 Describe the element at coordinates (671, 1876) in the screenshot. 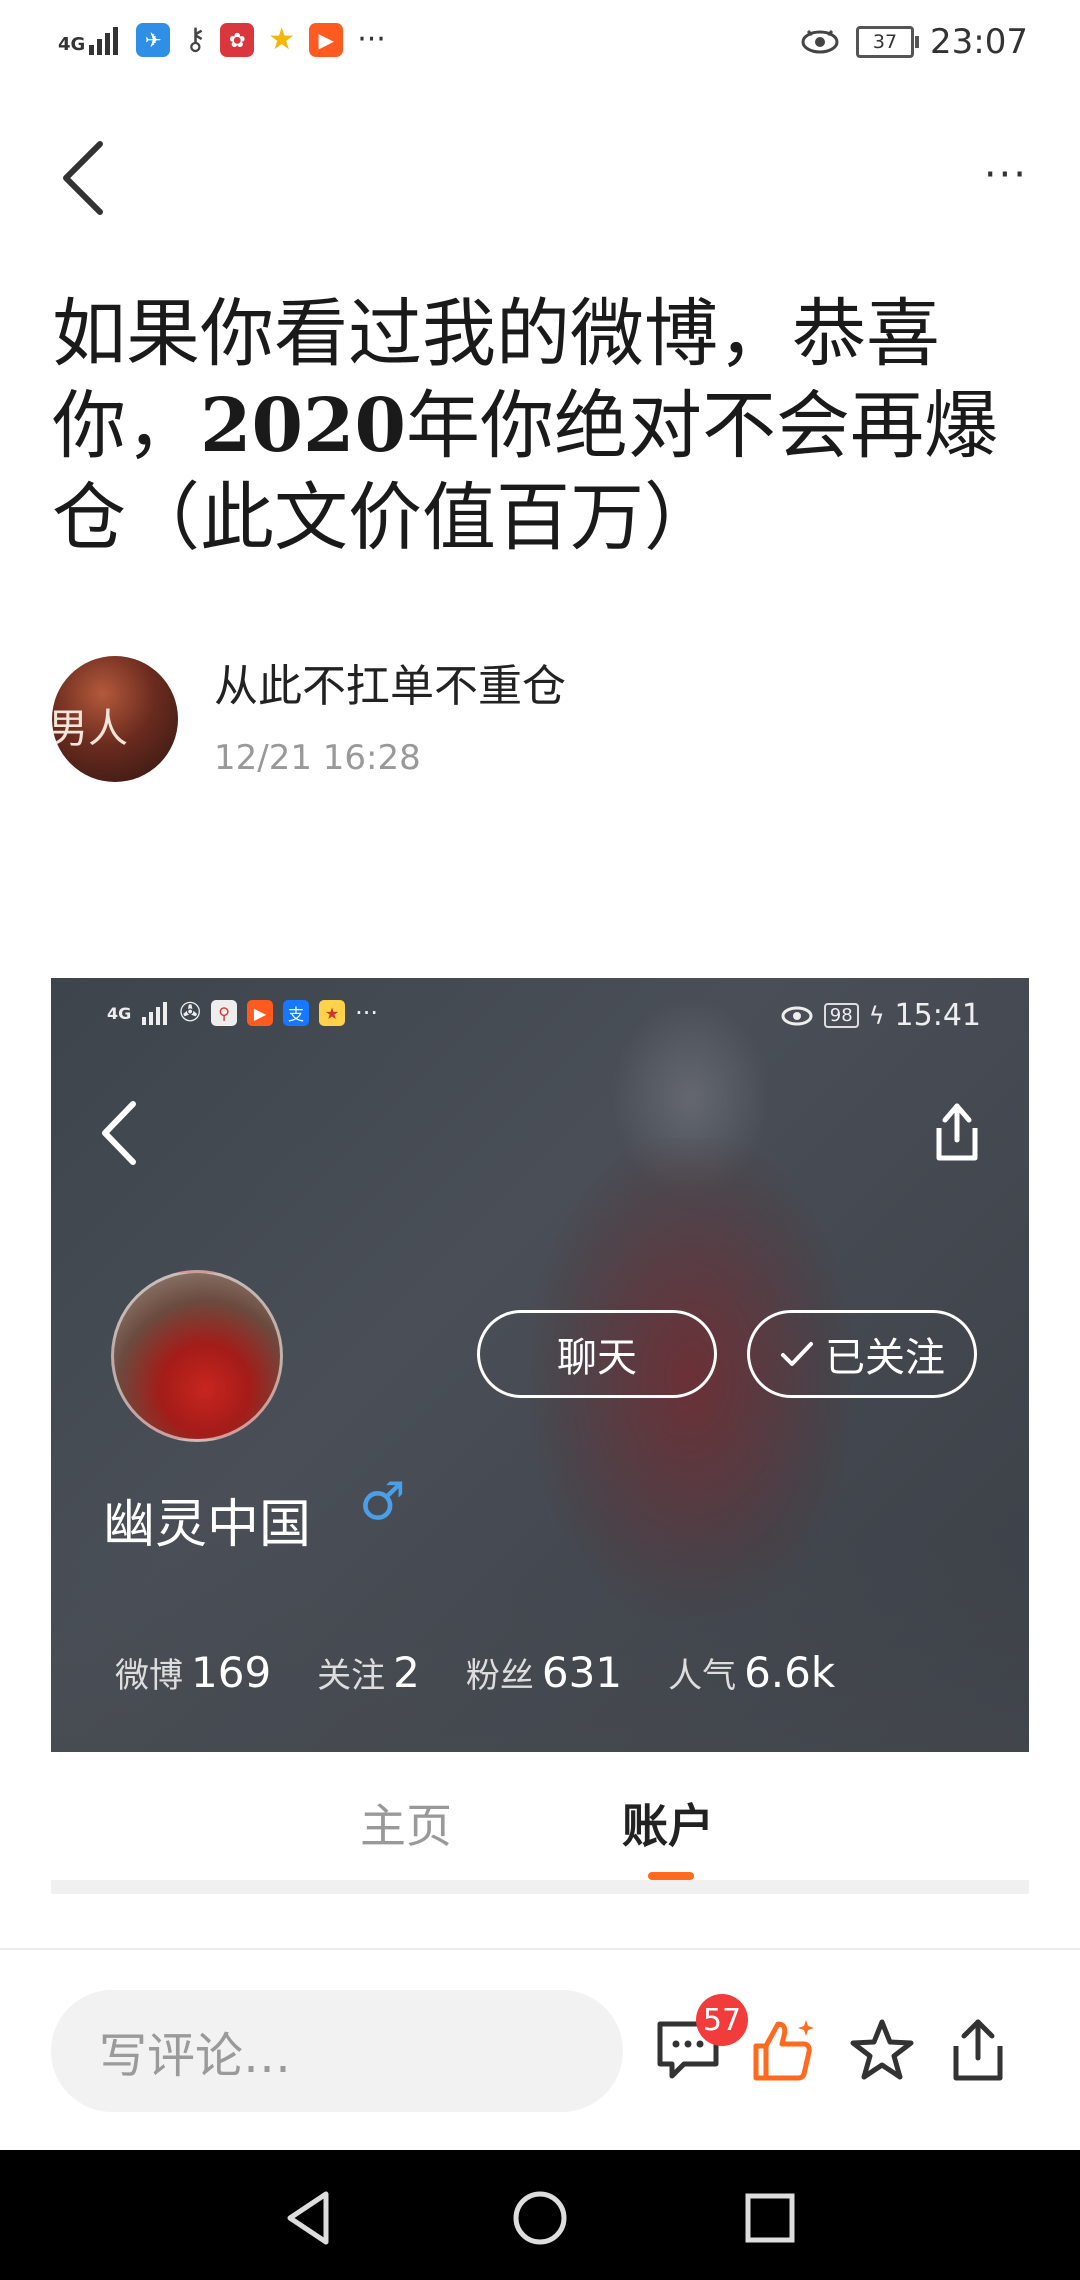

I see `tab-active-indicator` at that location.